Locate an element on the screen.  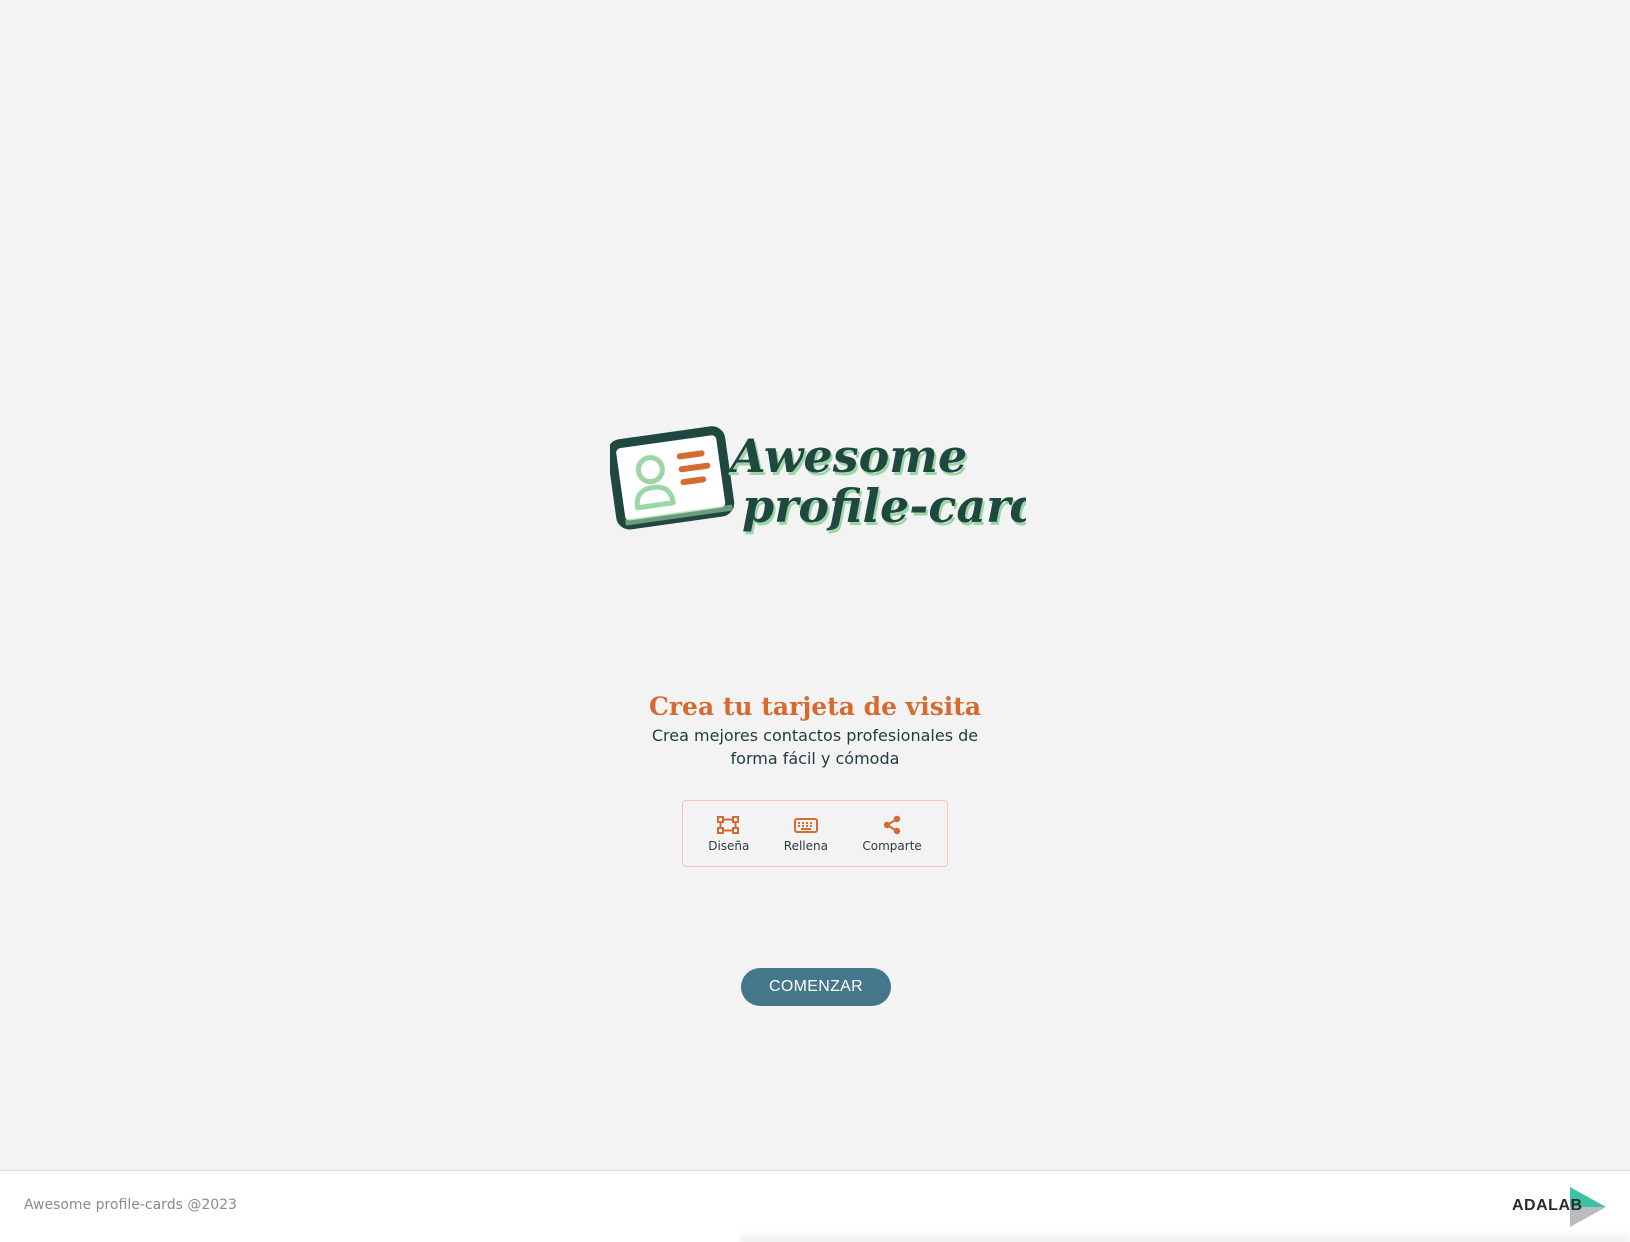
step-design: Diseña is located at coordinates (728, 834).